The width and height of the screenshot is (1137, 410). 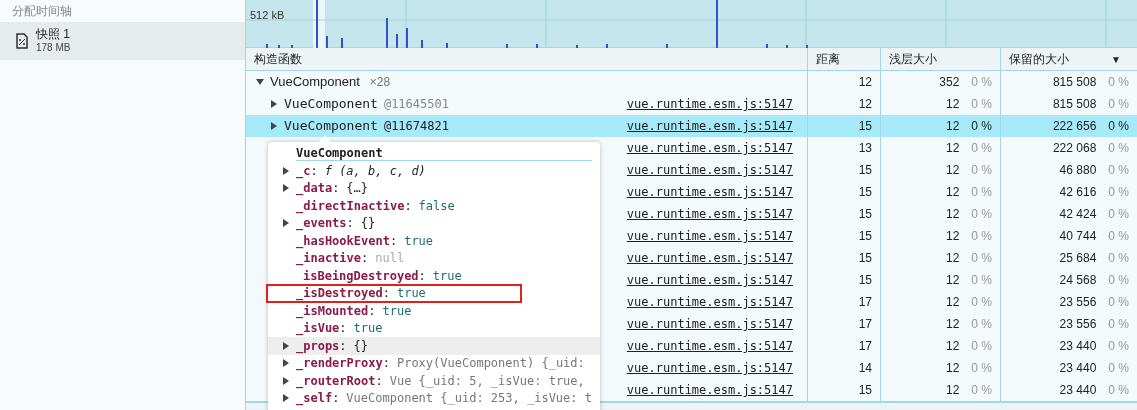 I want to click on property-key: _hasHookEvent, so click(x=343, y=240).